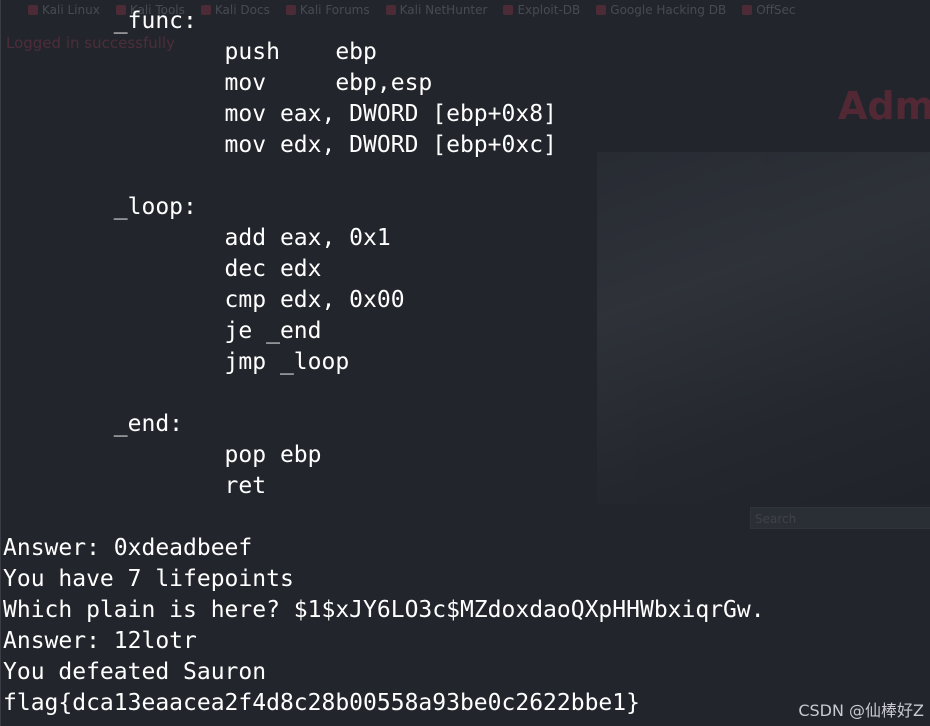 Image resolution: width=930 pixels, height=726 pixels. I want to click on terminal-line: _end:, so click(93, 424).